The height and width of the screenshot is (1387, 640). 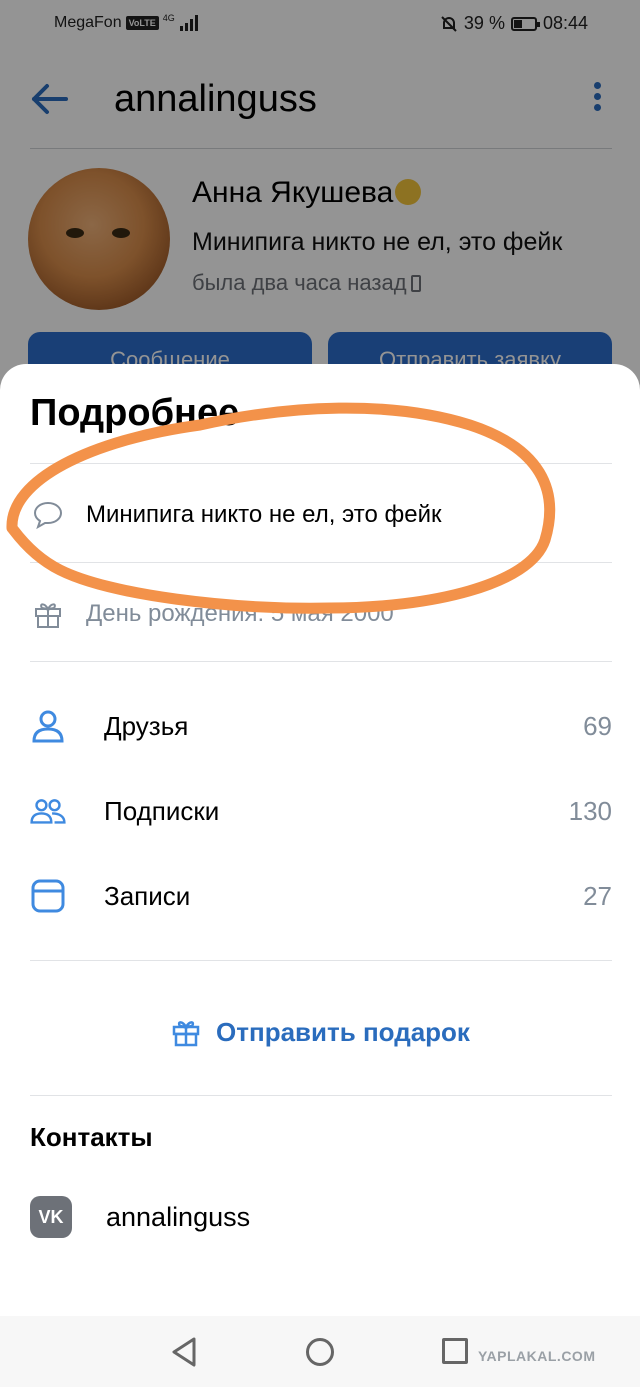 I want to click on send-gift-link: Отправить подарок, so click(x=320, y=1032).